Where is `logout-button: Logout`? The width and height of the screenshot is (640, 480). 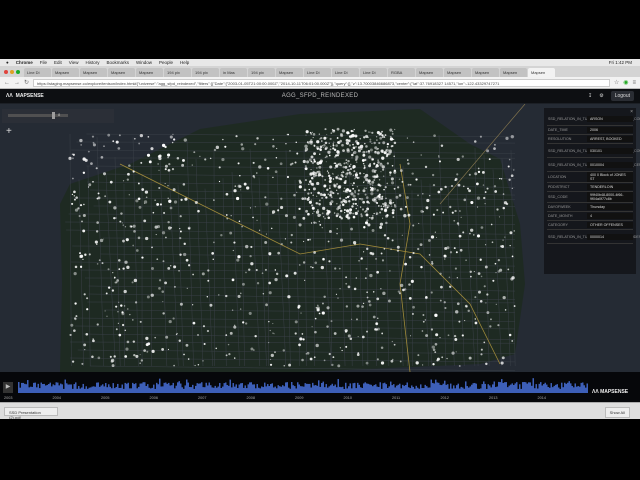 logout-button: Logout is located at coordinates (622, 96).